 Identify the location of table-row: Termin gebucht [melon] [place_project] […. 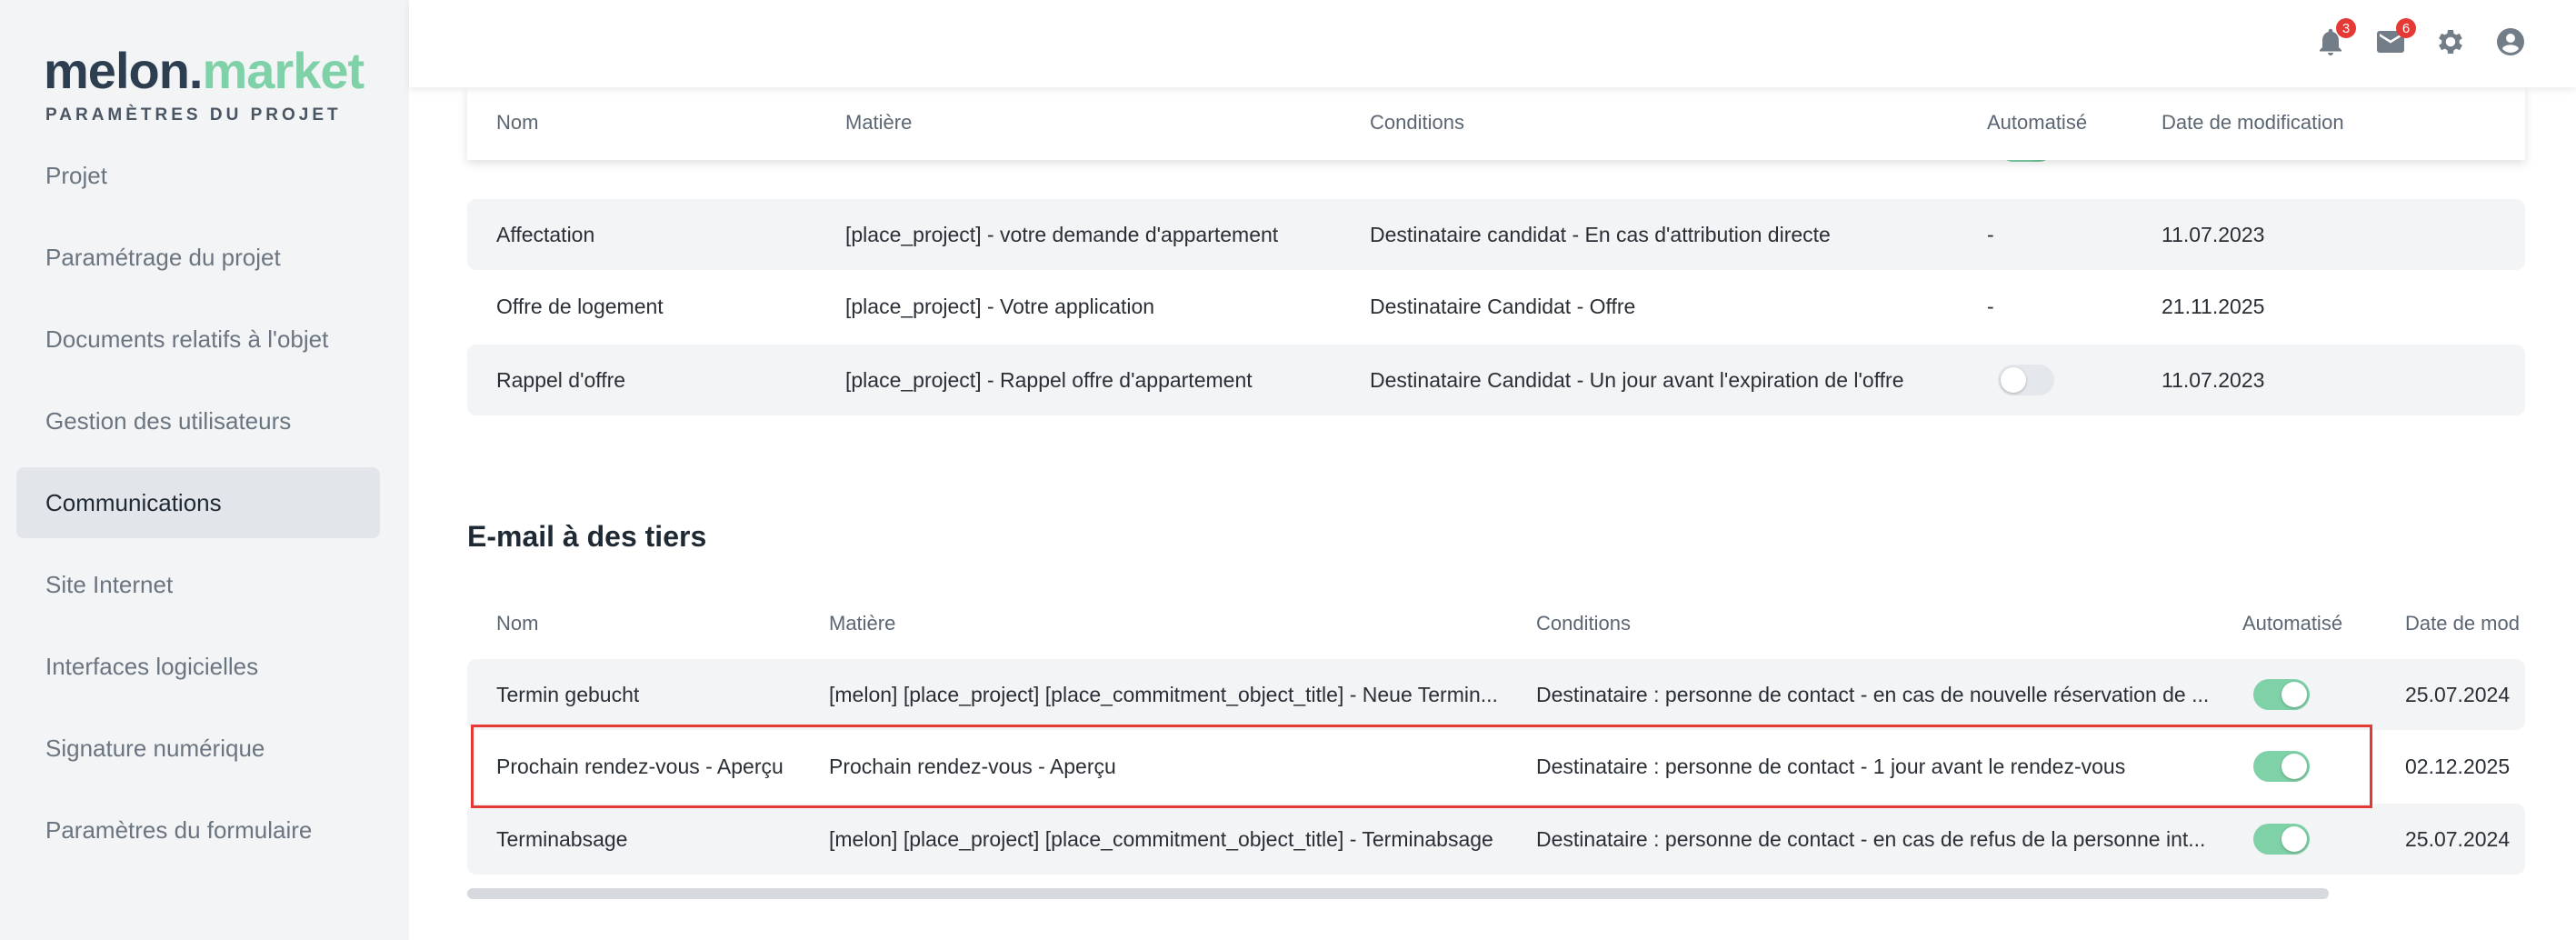
(1496, 694).